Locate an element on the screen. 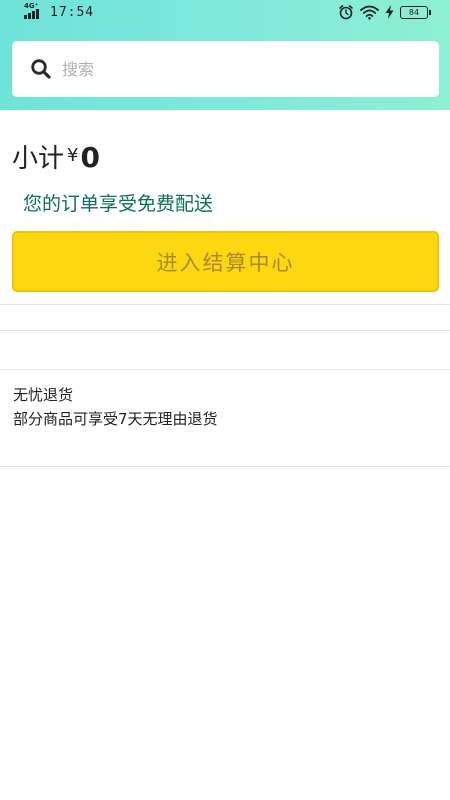 The height and width of the screenshot is (800, 450). header-bar: 4G⁺ 17:54 84 搜索 is located at coordinates (225, 55).